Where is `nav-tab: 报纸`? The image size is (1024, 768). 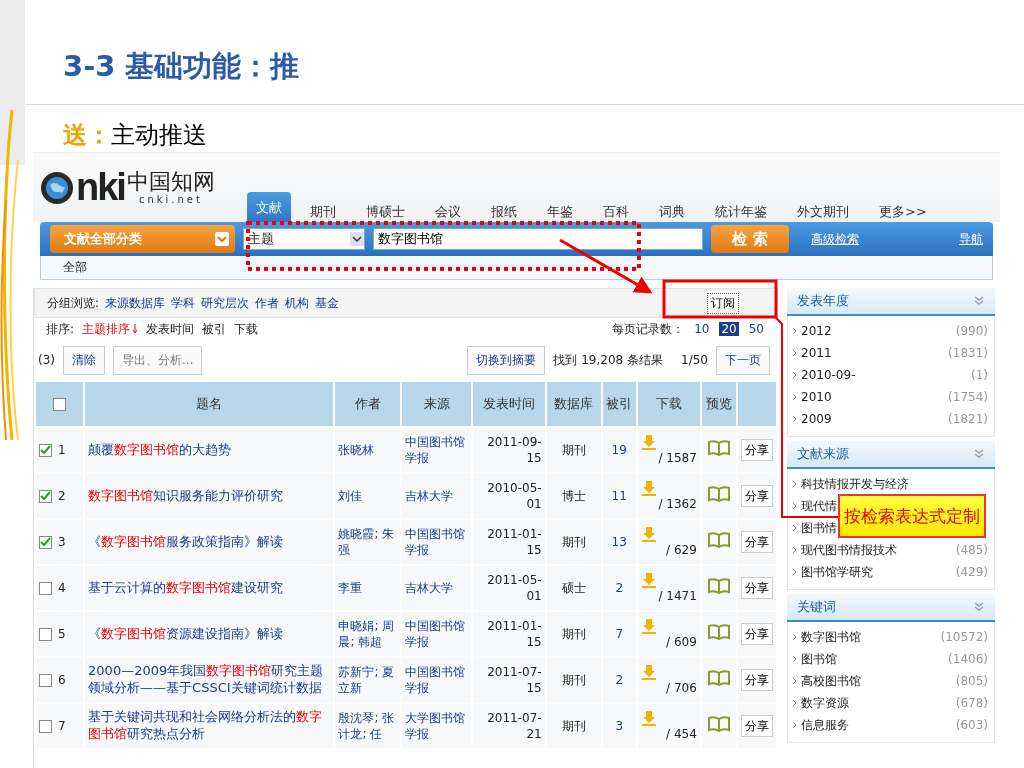
nav-tab: 报纸 is located at coordinates (504, 210).